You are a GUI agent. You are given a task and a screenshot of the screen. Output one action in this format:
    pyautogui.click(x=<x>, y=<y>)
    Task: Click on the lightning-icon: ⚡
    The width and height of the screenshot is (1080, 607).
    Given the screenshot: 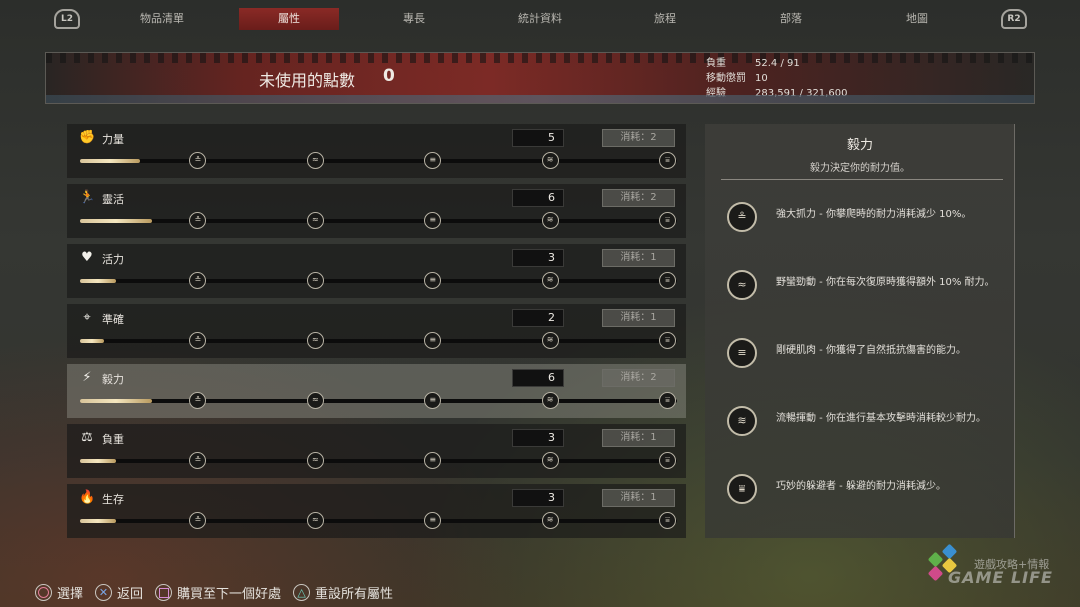 What is the action you would take?
    pyautogui.click(x=87, y=377)
    